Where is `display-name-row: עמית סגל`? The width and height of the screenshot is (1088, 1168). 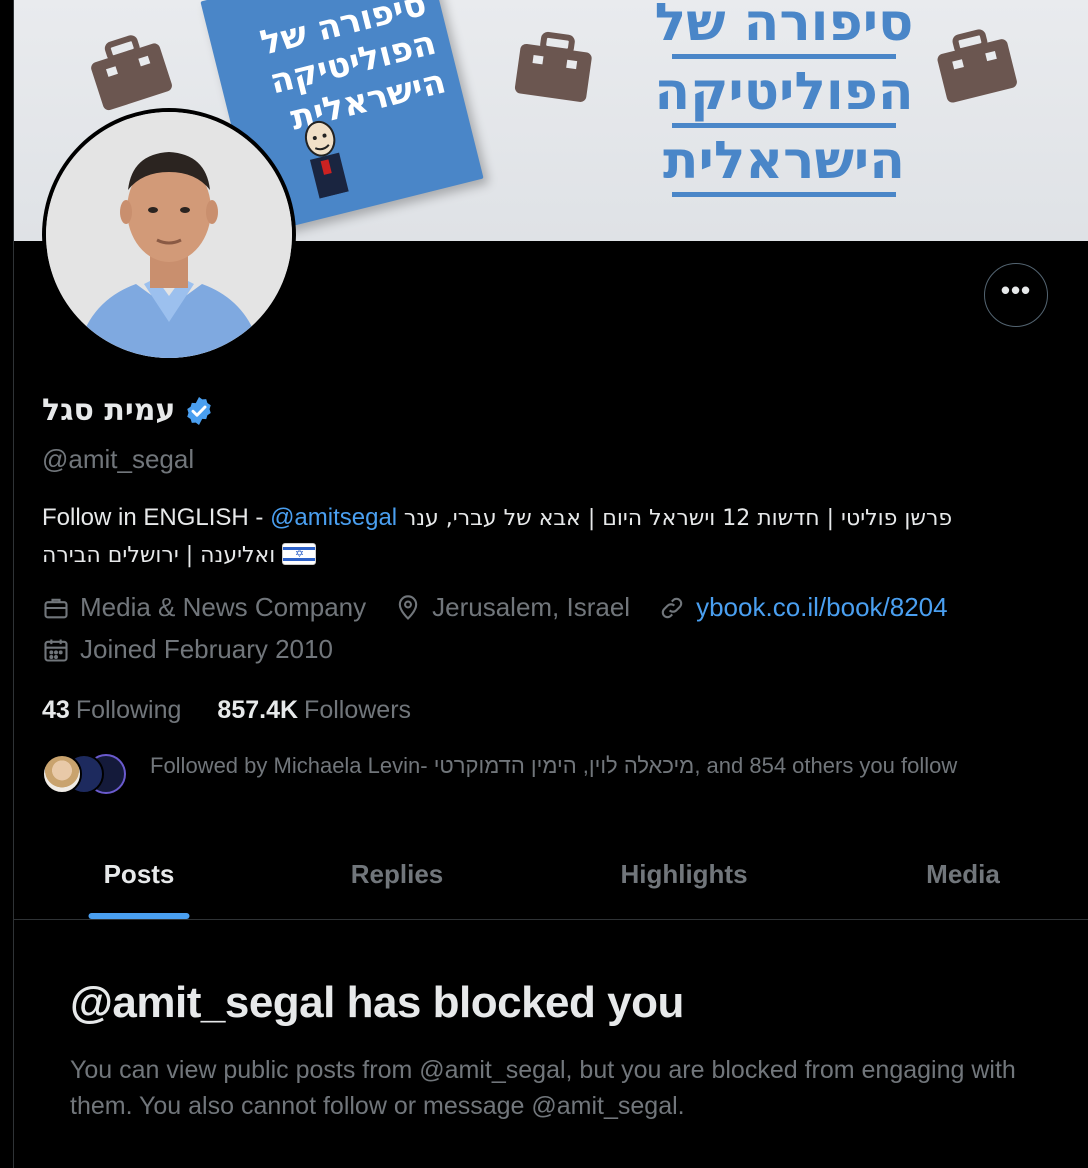 display-name-row: עמית סגל is located at coordinates (128, 410).